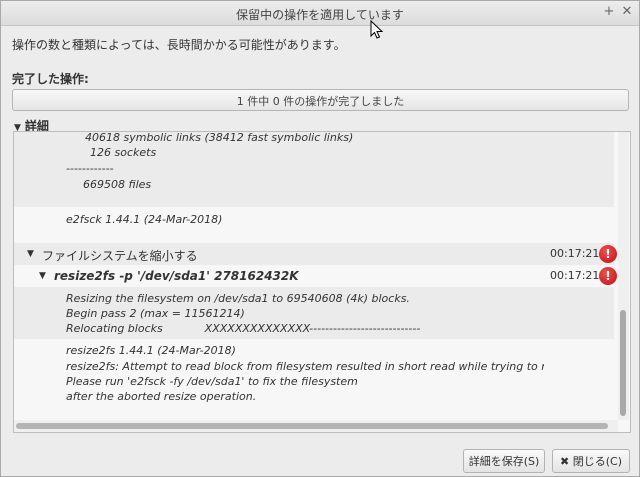 This screenshot has height=477, width=640. What do you see at coordinates (151, 350) in the screenshot?
I see `log-line: resize2fs 1.44.1 (24-Mar-2018)` at bounding box center [151, 350].